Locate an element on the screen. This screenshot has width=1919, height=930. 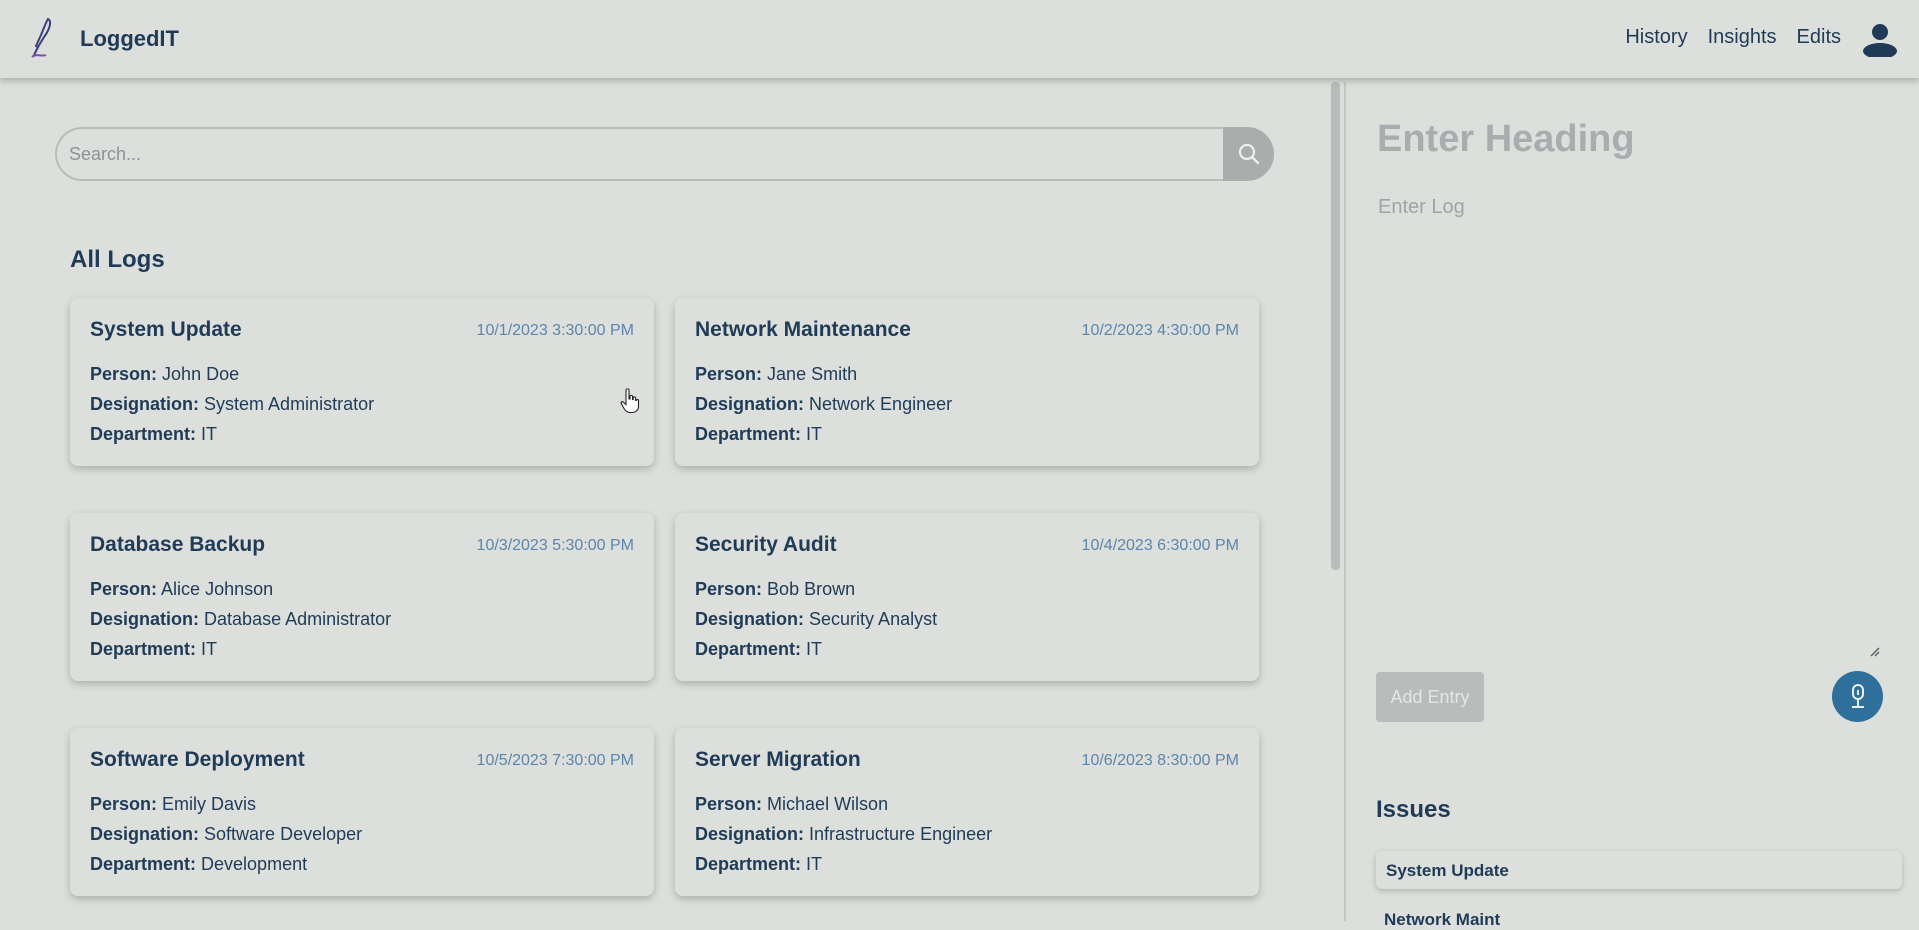
log-card-title: Software Deployment is located at coordinates (197, 759).